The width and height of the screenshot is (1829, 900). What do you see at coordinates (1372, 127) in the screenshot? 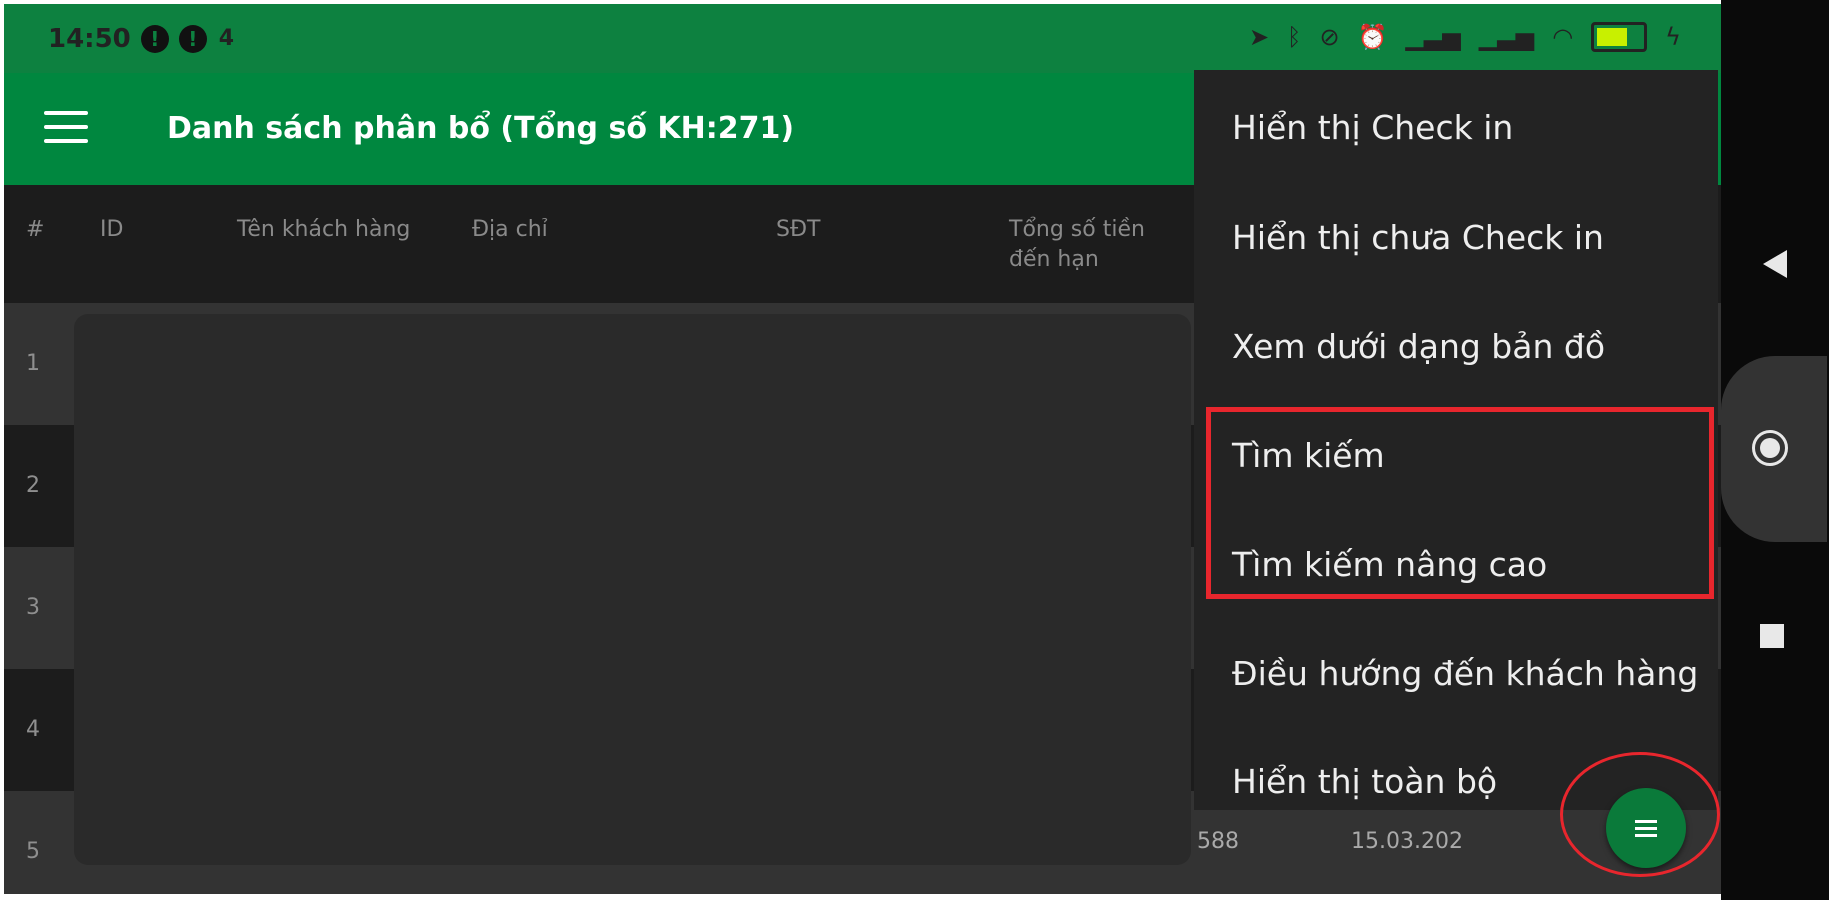
I see `menu-item-show-checkin: Hiển thị Check in` at bounding box center [1372, 127].